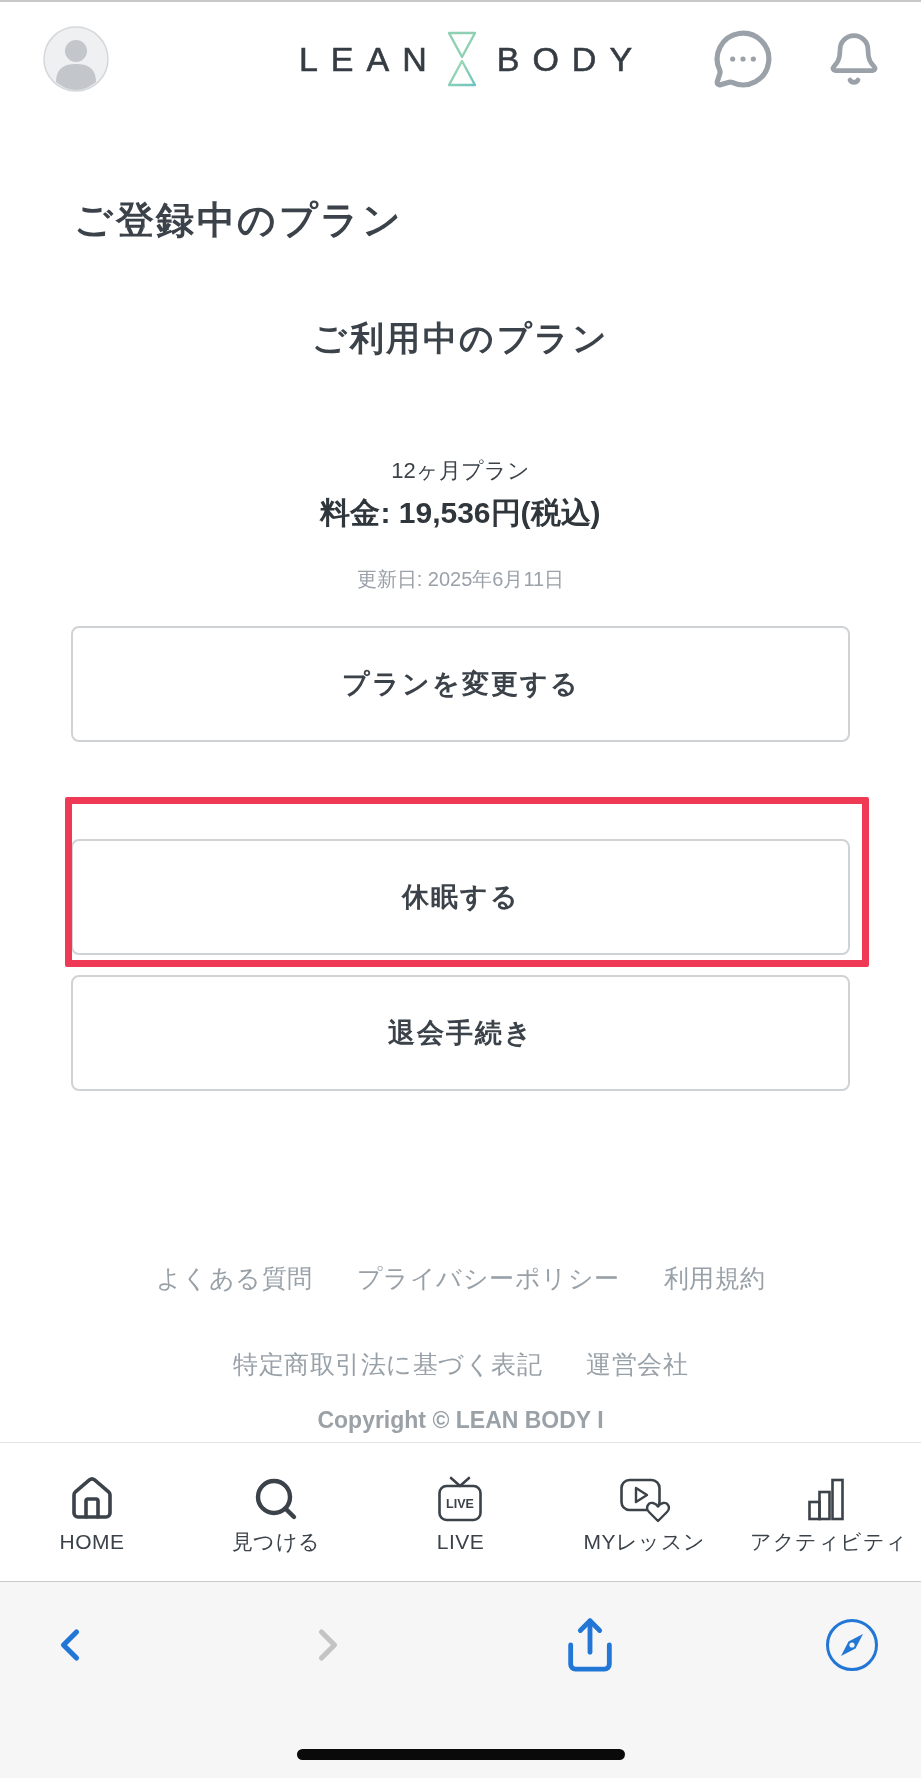 The image size is (921, 1778). What do you see at coordinates (92, 1512) in the screenshot?
I see `nav-tab: HOME` at bounding box center [92, 1512].